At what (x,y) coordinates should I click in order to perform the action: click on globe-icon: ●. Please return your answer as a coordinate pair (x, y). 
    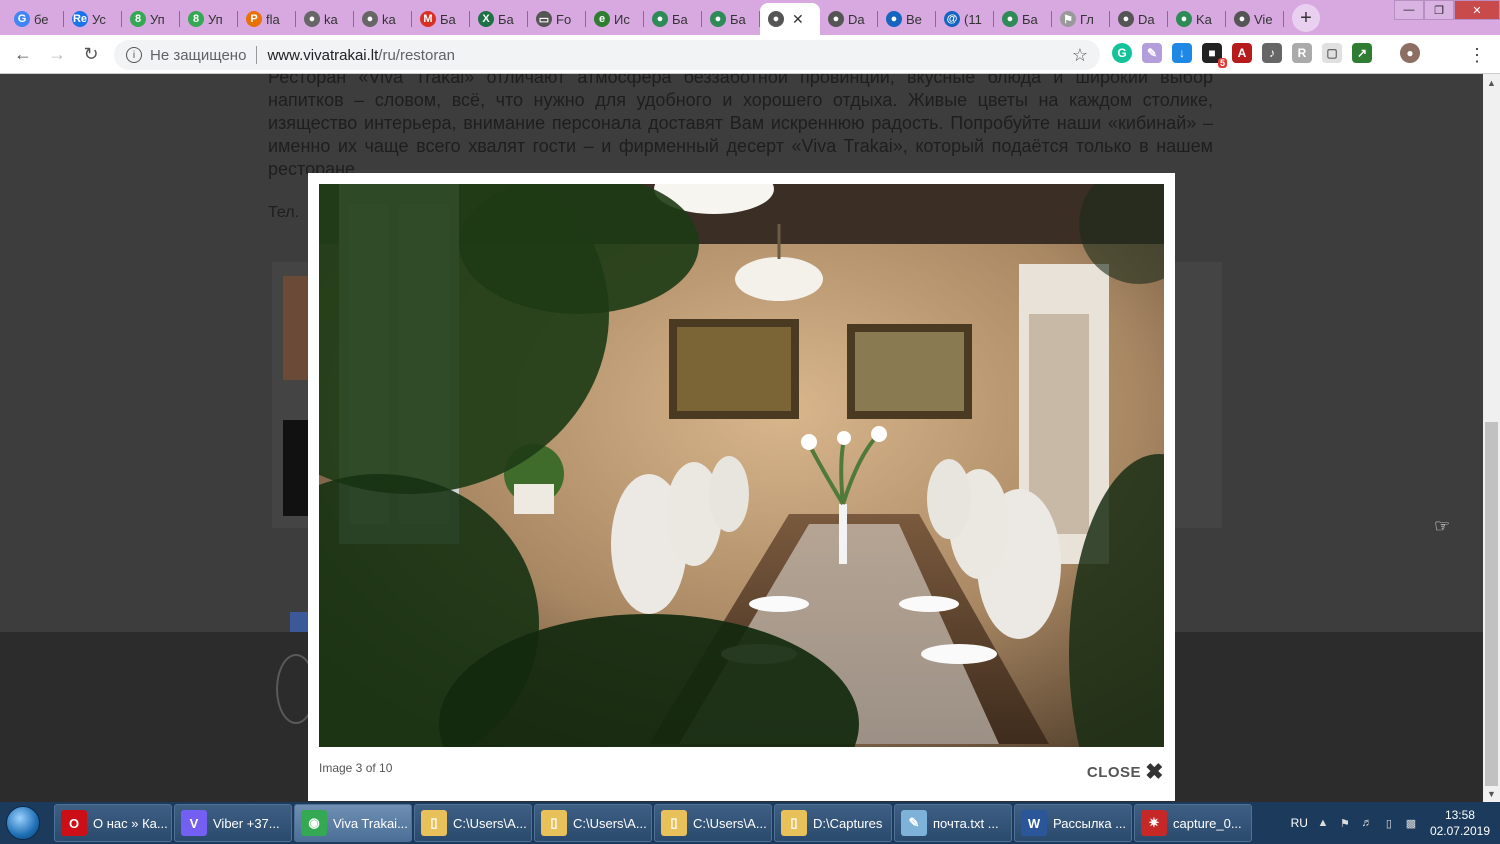
    Looking at the image, I should click on (836, 19).